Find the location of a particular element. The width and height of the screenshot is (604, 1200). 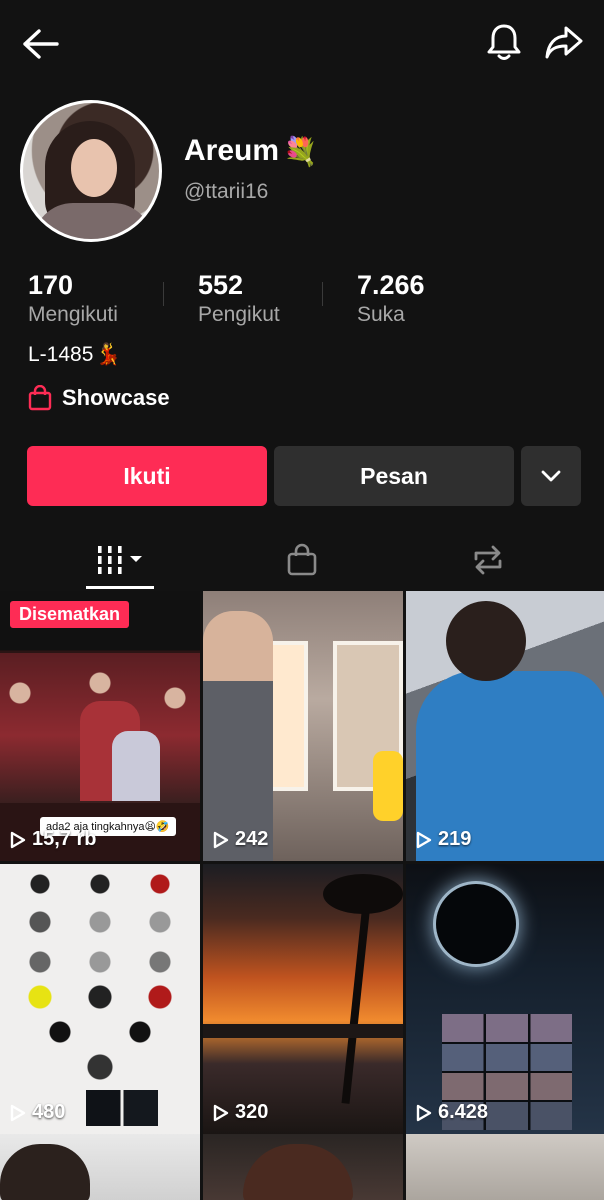

view-count: 480 is located at coordinates (37, 1112).